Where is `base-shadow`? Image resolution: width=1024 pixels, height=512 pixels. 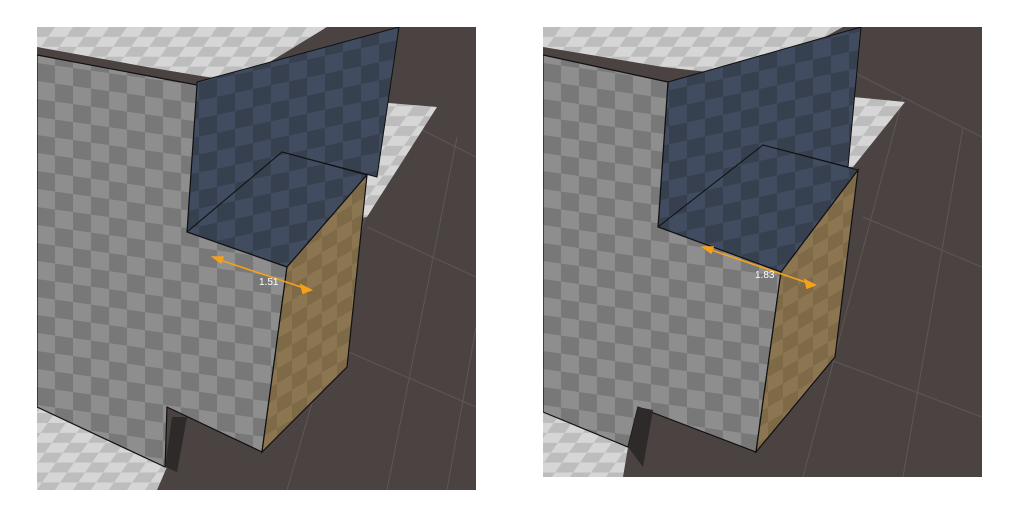 base-shadow is located at coordinates (176, 444).